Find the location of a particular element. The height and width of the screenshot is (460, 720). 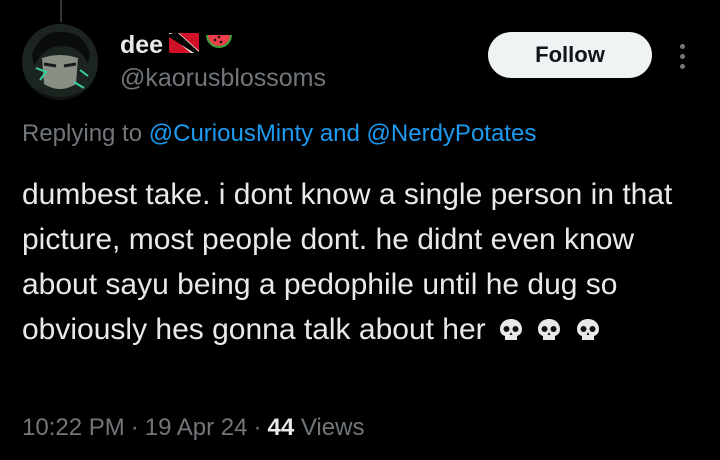

display-name: dee is located at coordinates (141, 45).